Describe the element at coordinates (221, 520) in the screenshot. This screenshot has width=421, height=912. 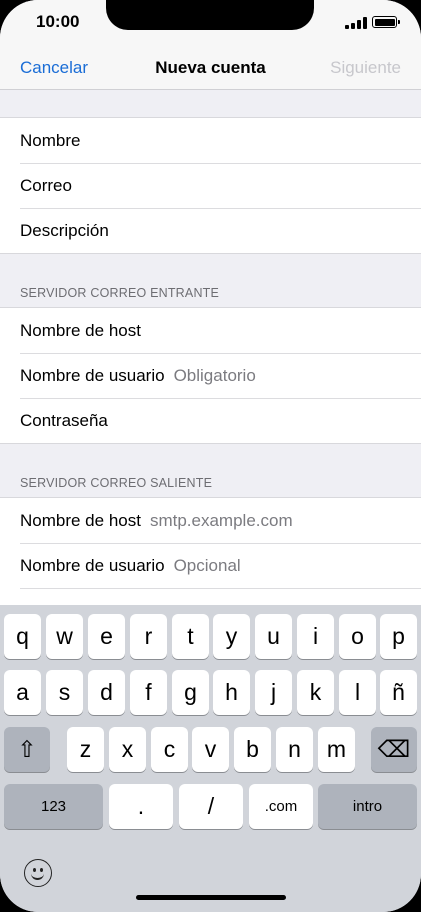
I see `field-placeholder: smtp.example.com` at that location.